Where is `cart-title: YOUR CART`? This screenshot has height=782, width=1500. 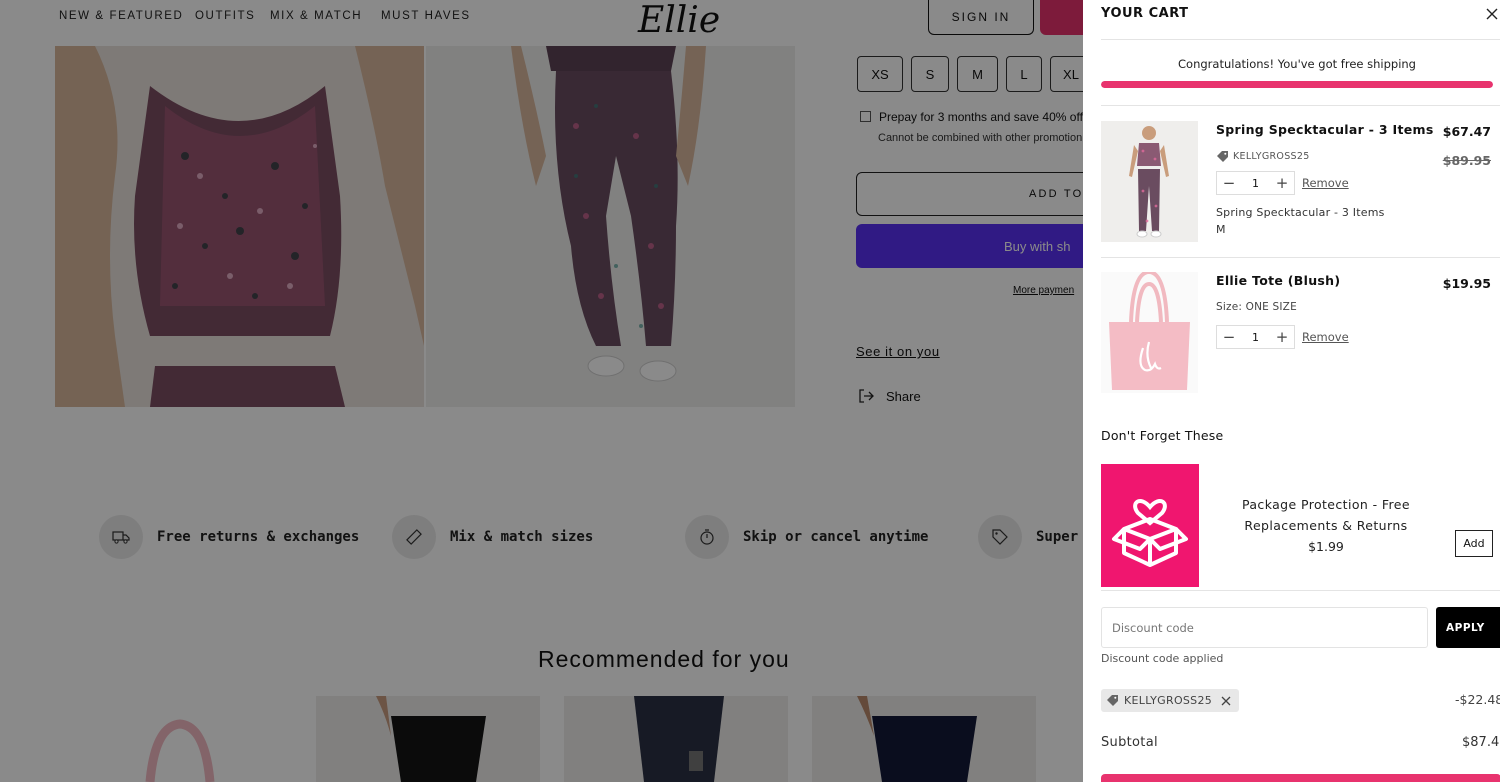 cart-title: YOUR CART is located at coordinates (1145, 13).